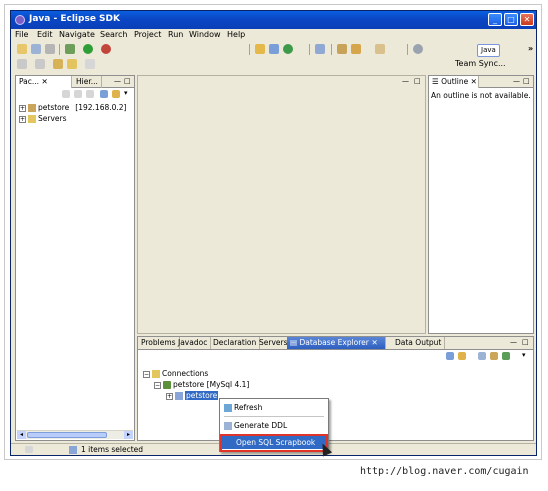 This screenshot has width=548, height=491. I want to click on print-icon, so click(50, 49).